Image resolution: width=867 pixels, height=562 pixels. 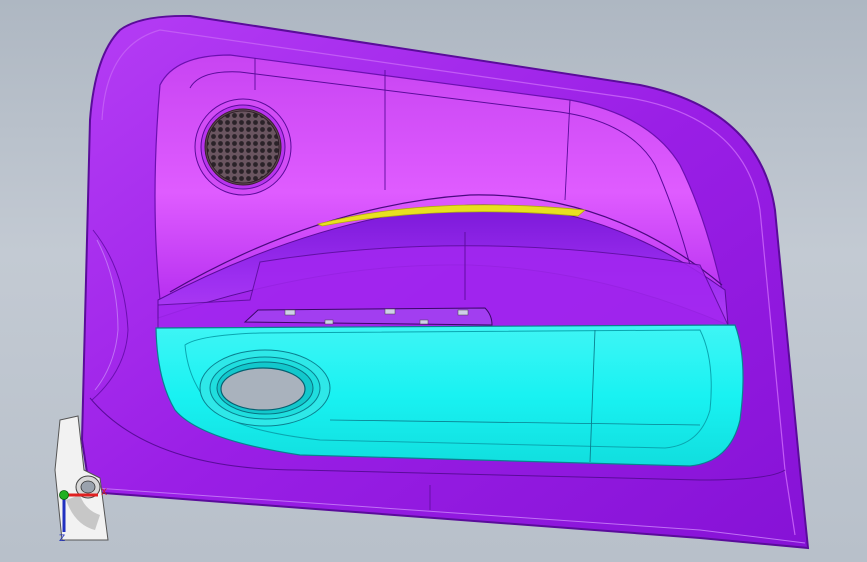 What do you see at coordinates (104, 493) in the screenshot?
I see `axis-x-label: X` at bounding box center [104, 493].